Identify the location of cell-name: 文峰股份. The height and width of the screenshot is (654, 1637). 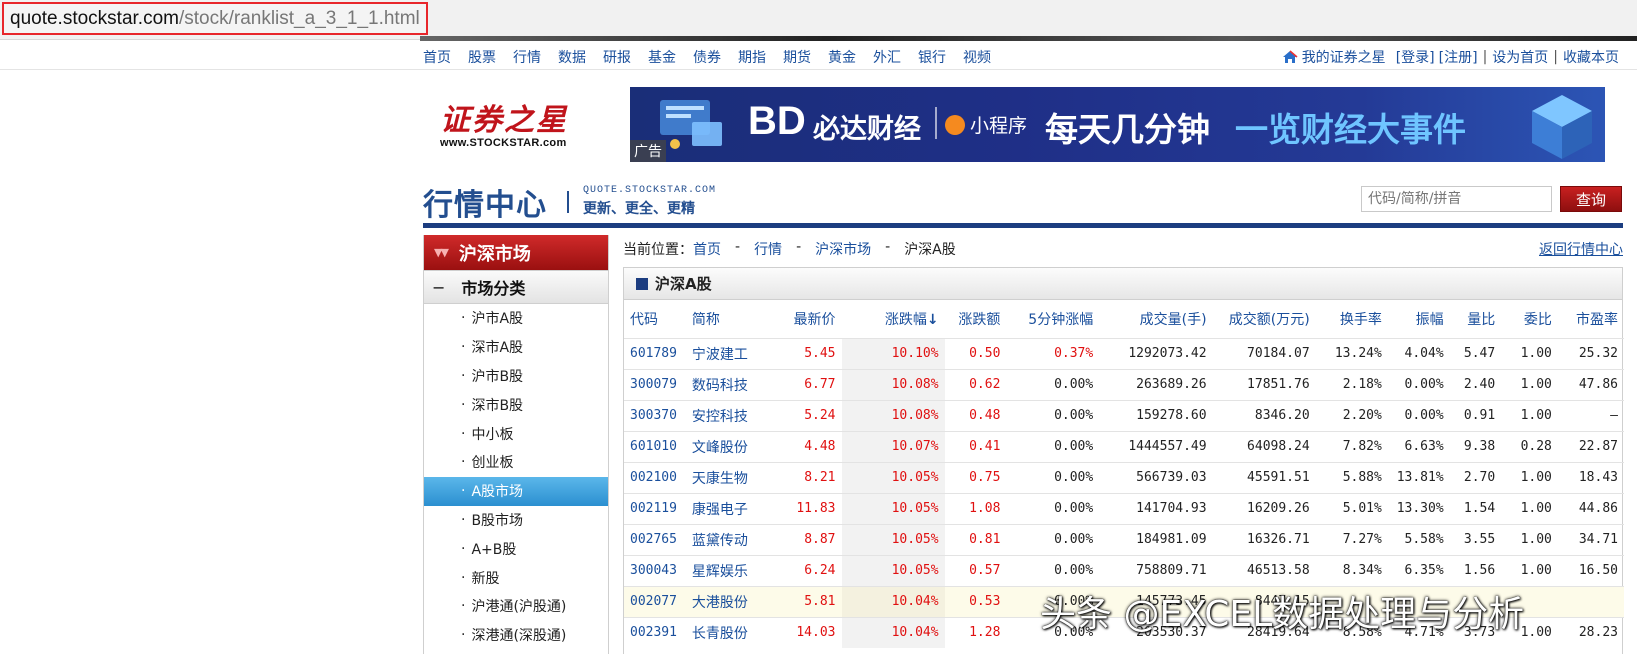
(729, 446).